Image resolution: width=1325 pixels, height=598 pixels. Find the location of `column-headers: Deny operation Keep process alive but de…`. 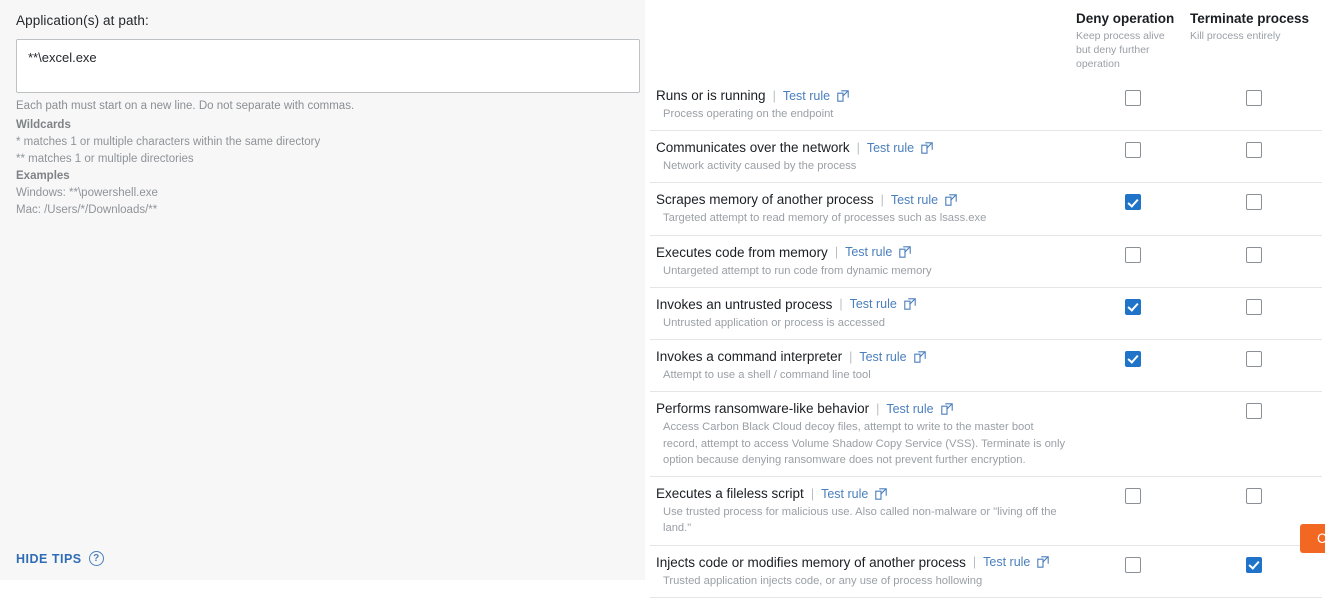

column-headers: Deny operation Keep process alive but de… is located at coordinates (985, 45).